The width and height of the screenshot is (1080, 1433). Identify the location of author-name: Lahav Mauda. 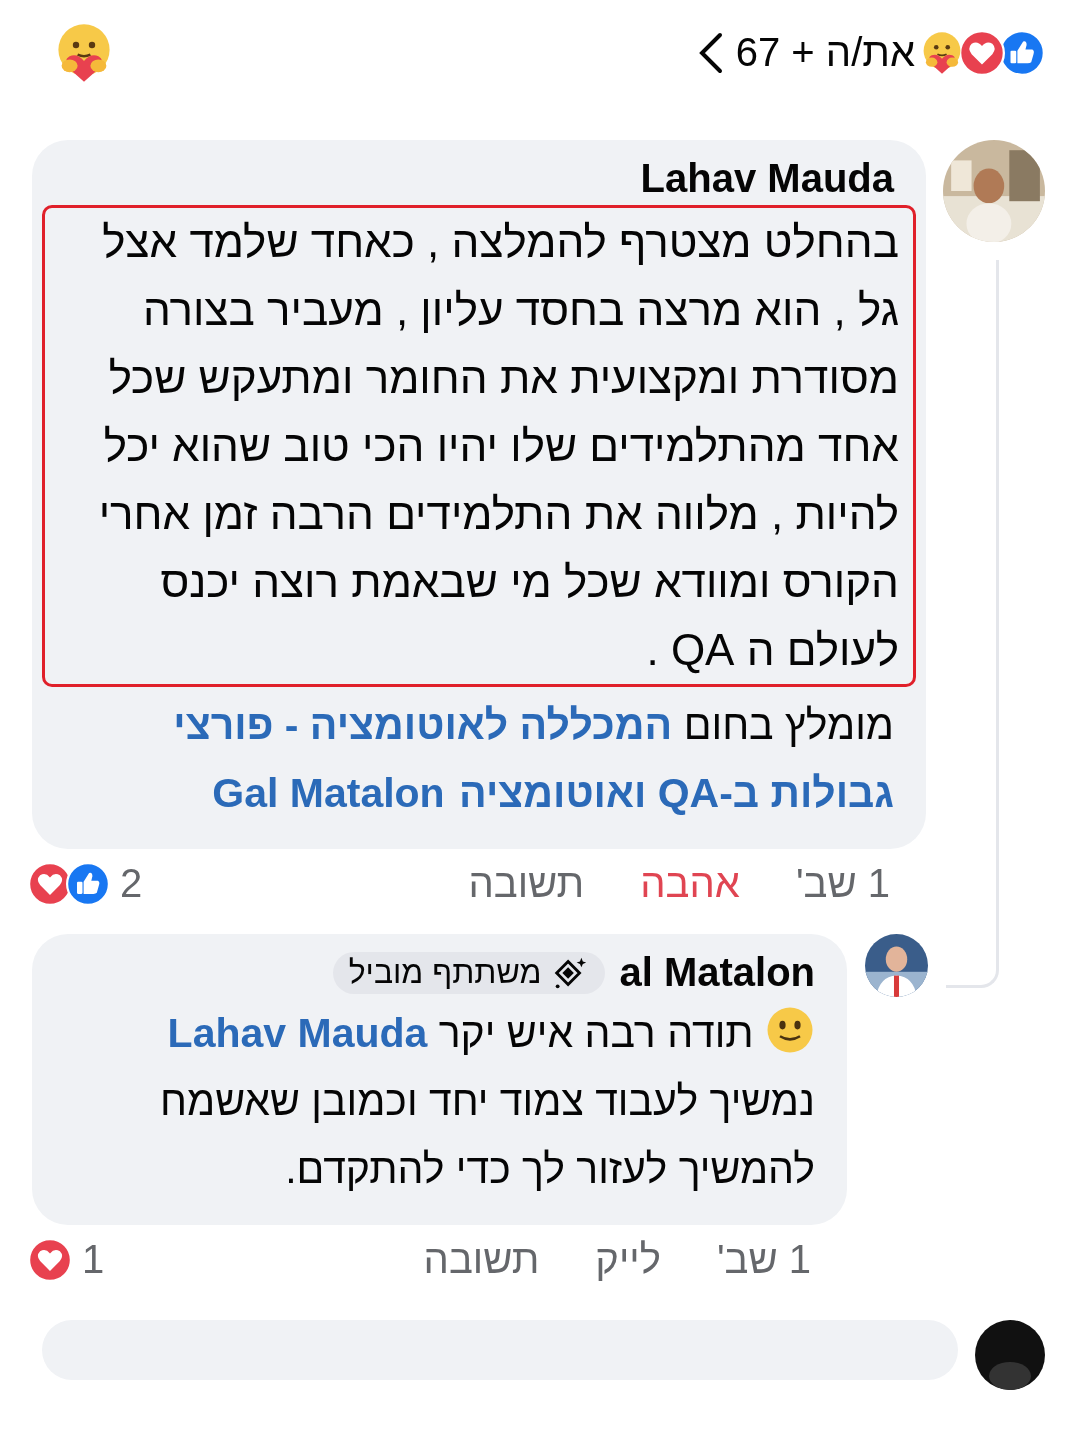
(767, 178).